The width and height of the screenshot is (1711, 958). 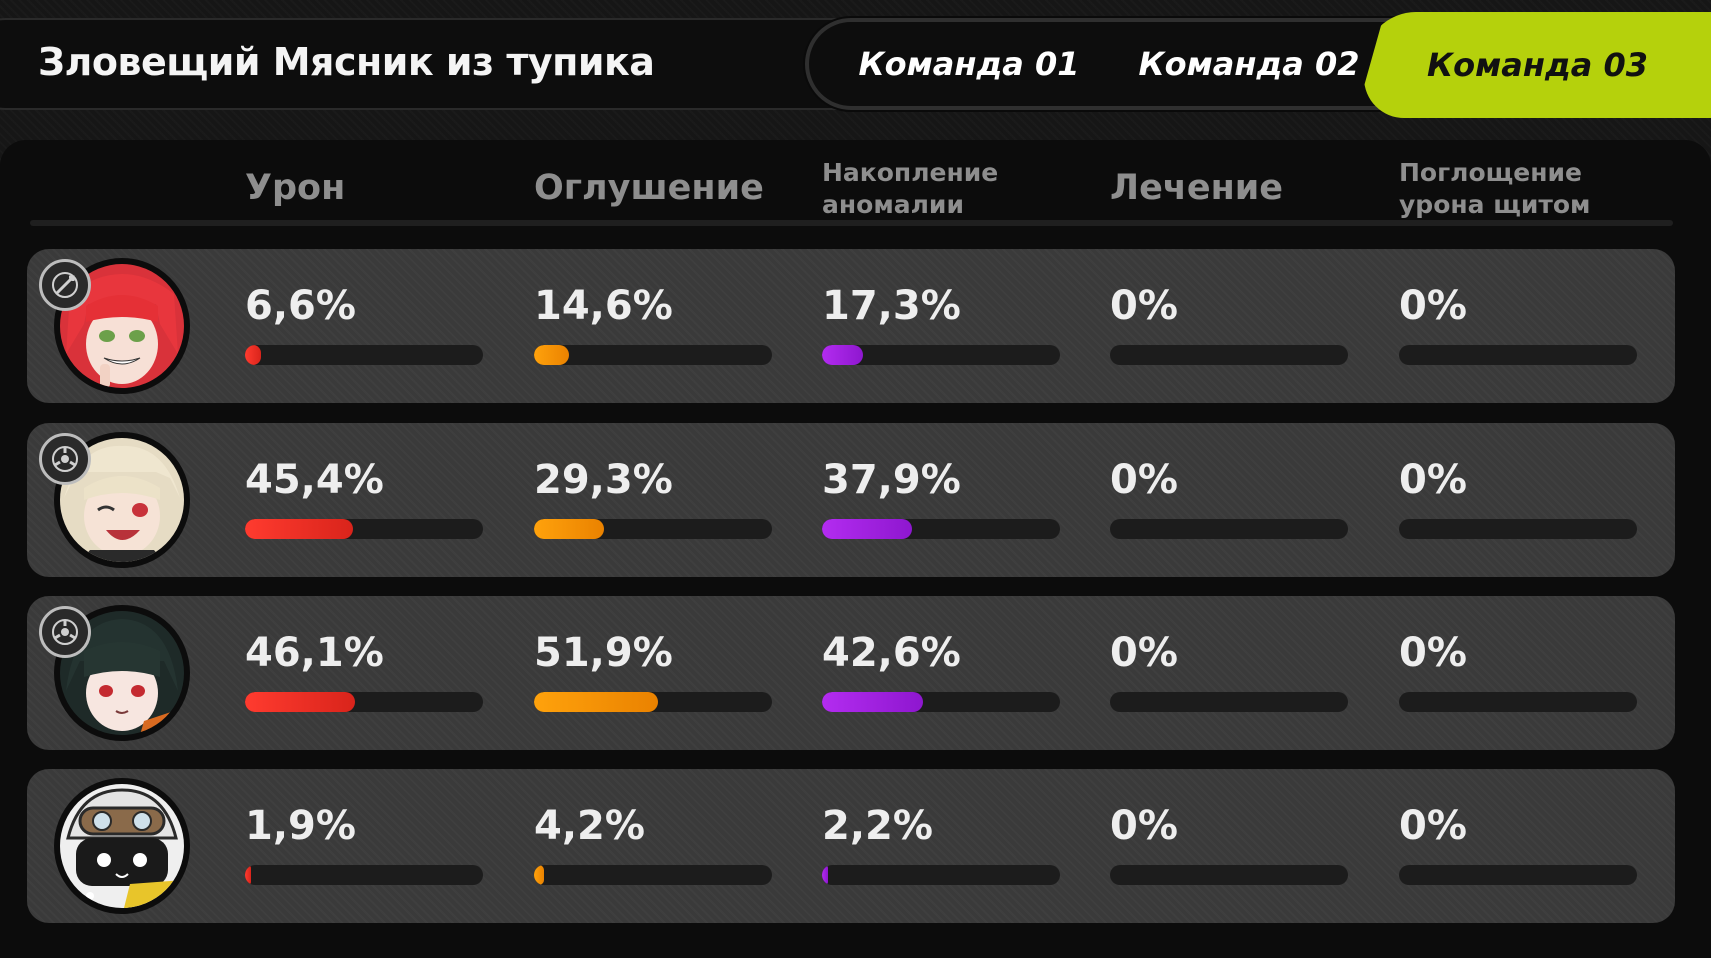 What do you see at coordinates (365, 846) in the screenshot?
I see `stat-damage: 1,9%` at bounding box center [365, 846].